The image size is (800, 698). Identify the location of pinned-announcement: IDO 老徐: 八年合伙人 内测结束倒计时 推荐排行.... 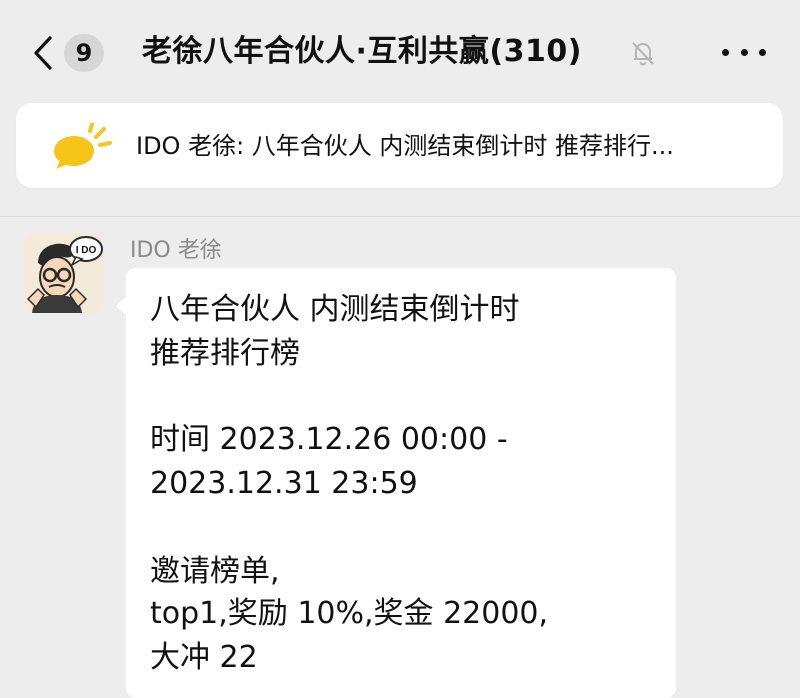
(399, 145).